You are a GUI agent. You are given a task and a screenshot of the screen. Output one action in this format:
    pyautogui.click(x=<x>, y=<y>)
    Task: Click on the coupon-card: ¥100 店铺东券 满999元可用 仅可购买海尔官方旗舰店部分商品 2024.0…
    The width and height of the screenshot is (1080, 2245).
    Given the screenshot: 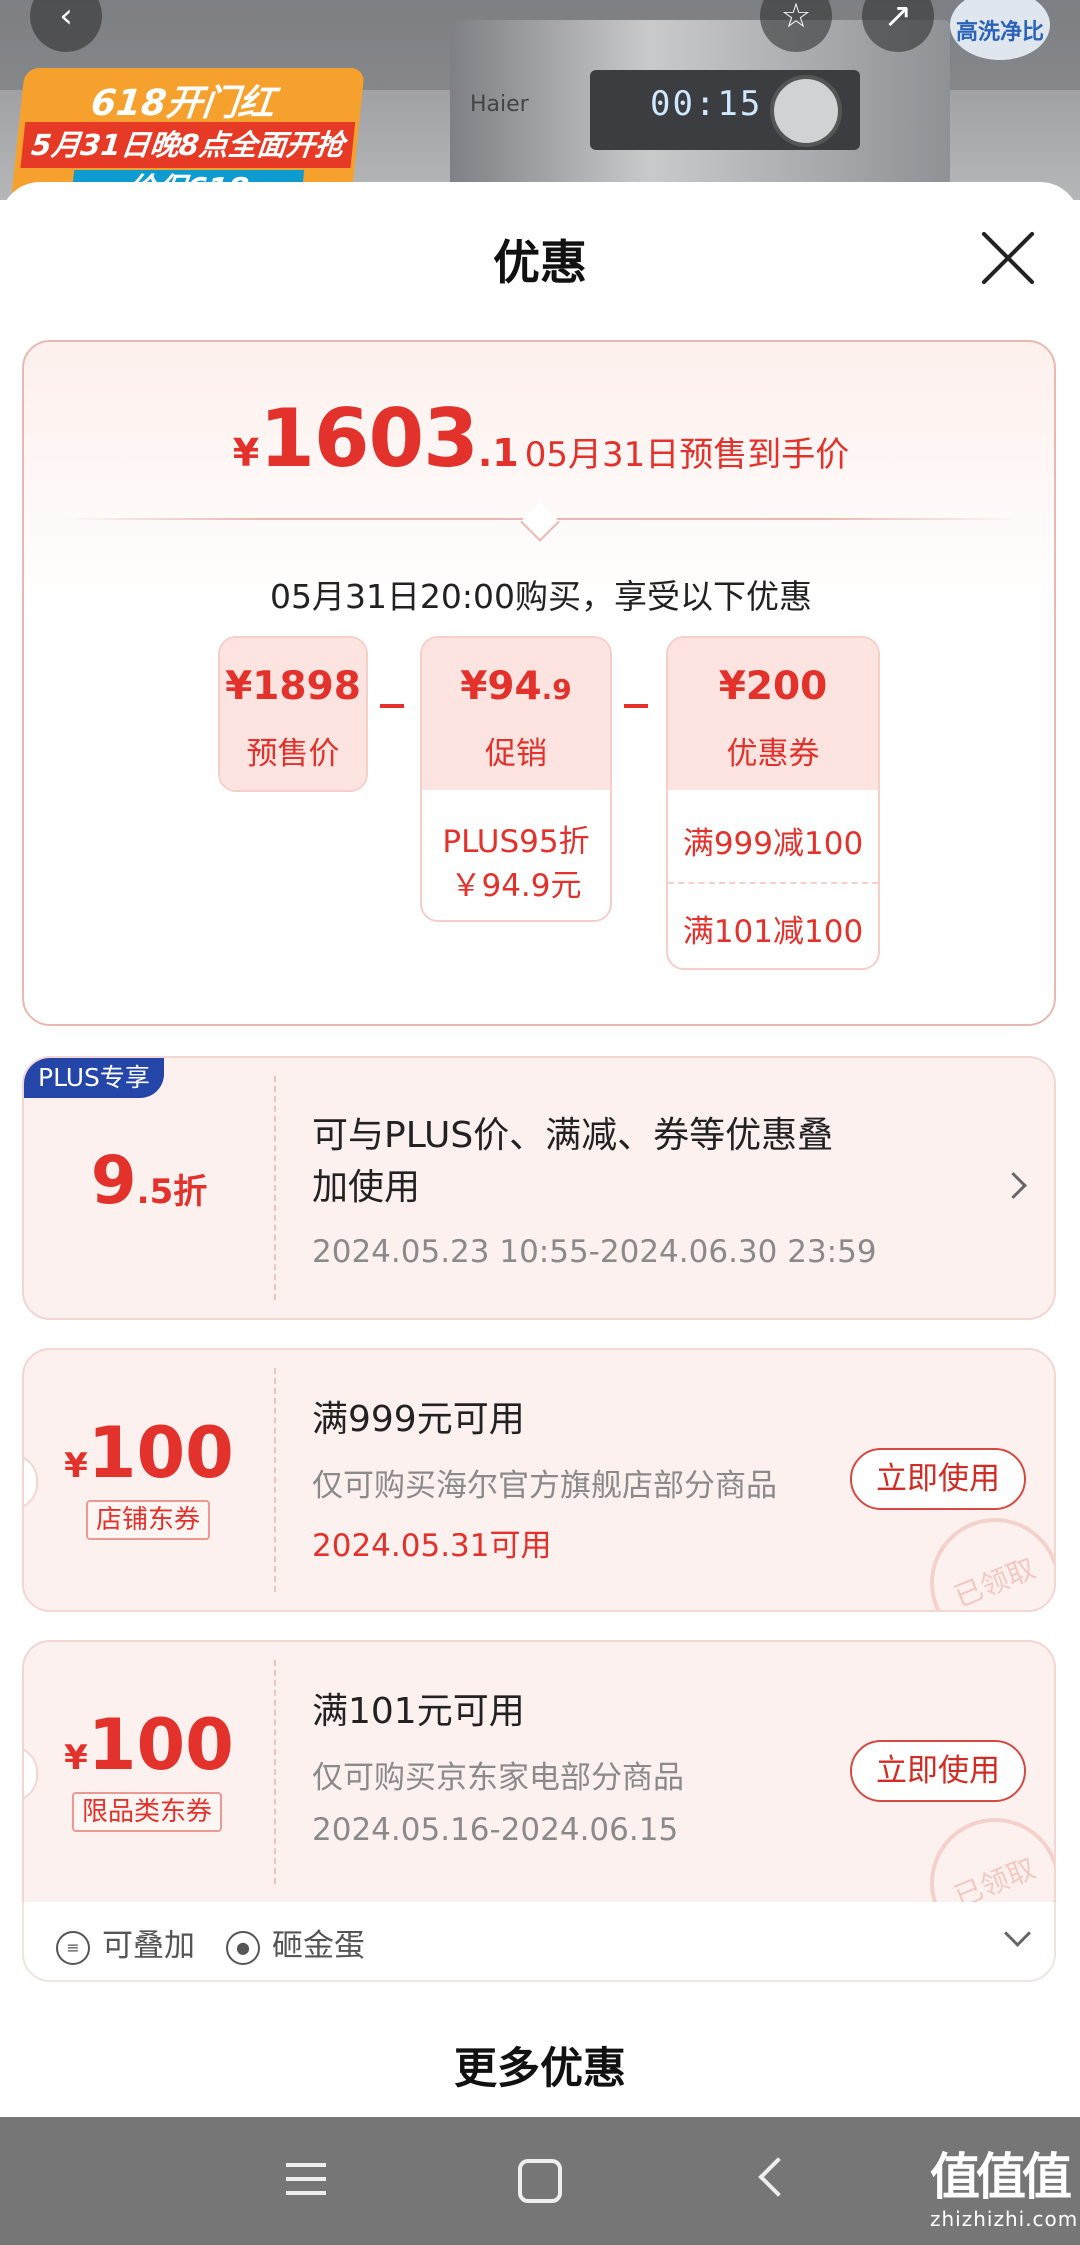 What is the action you would take?
    pyautogui.click(x=539, y=1480)
    